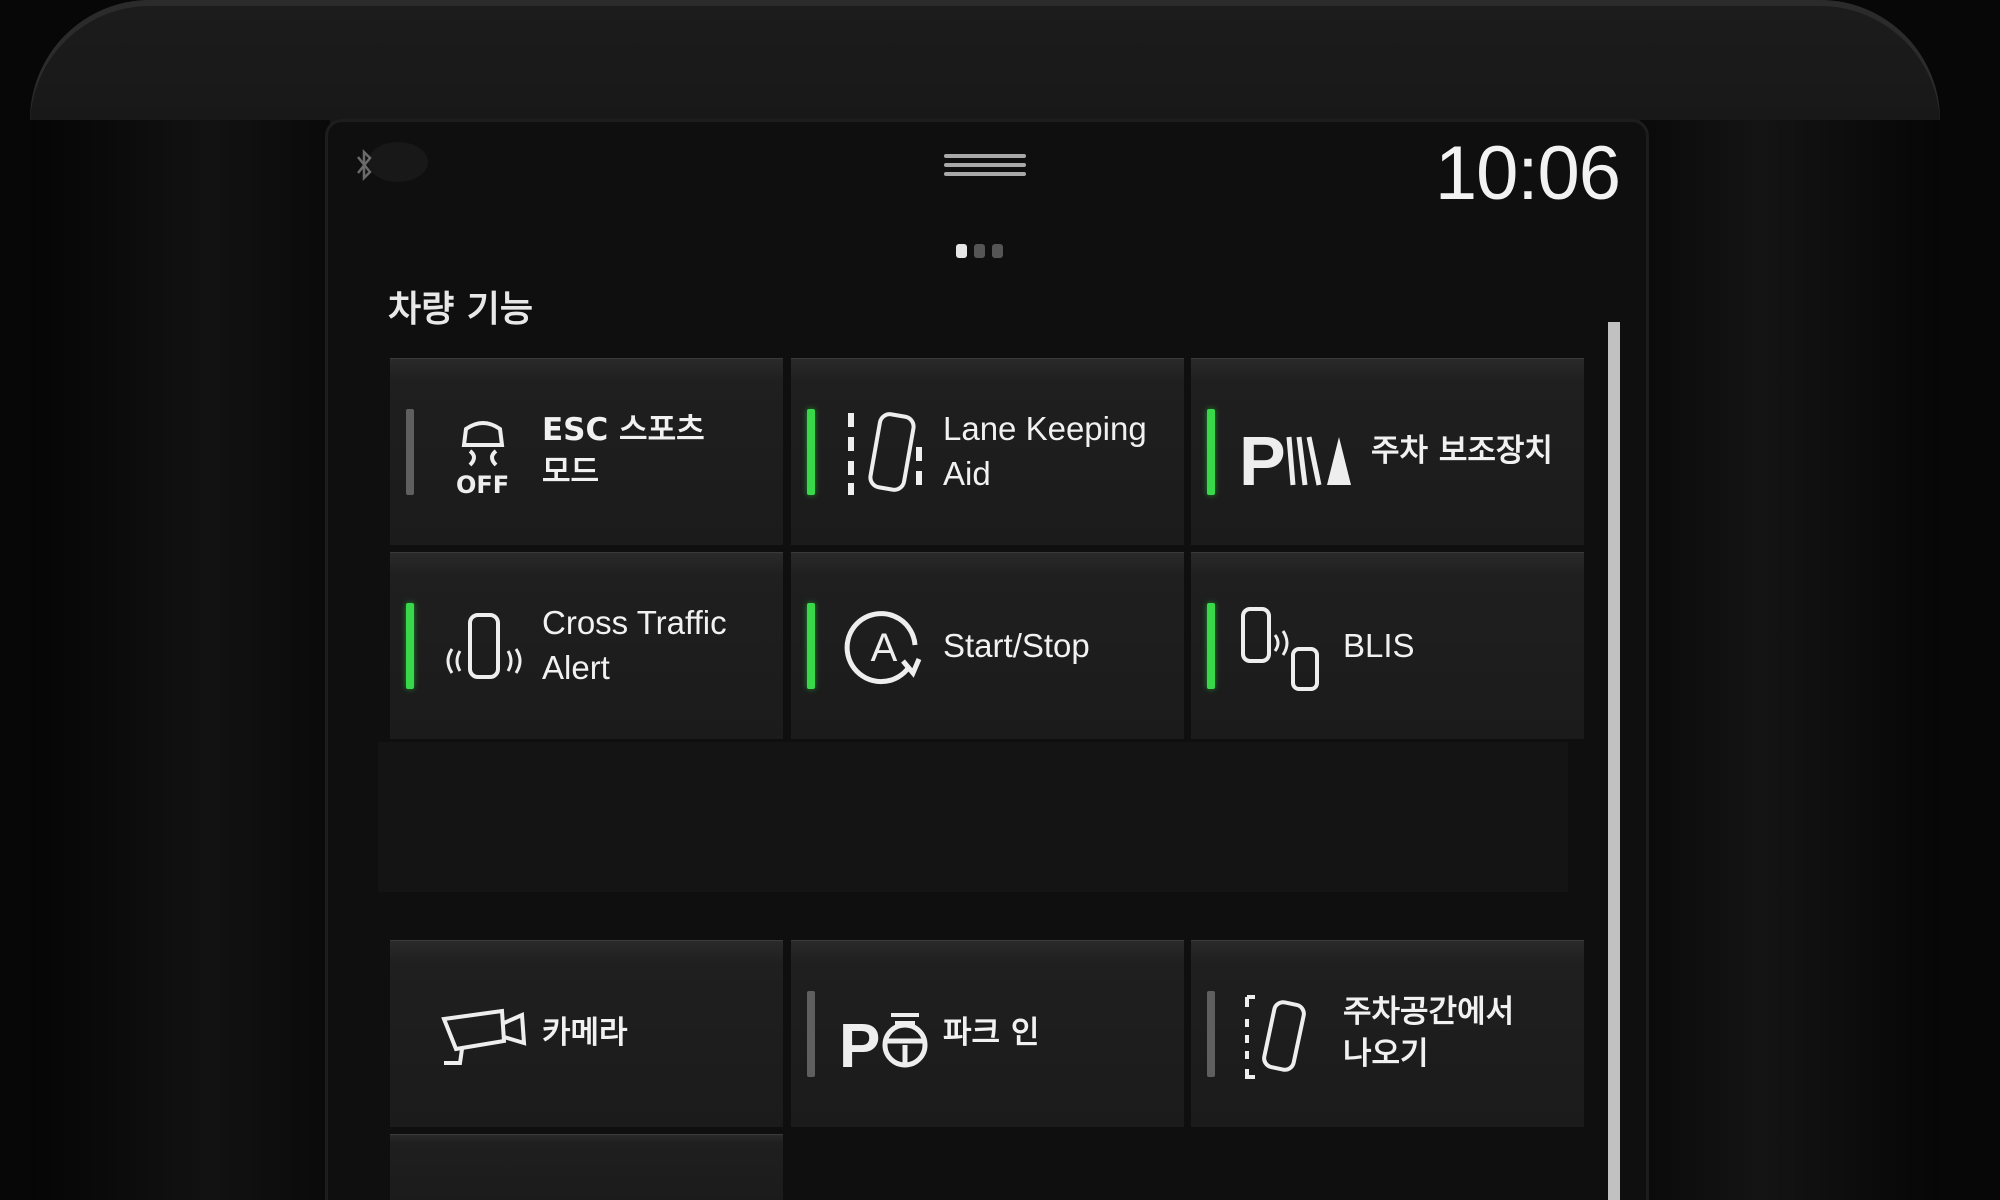 This screenshot has height=1200, width=2000. I want to click on bezel-right, so click(1790, 660).